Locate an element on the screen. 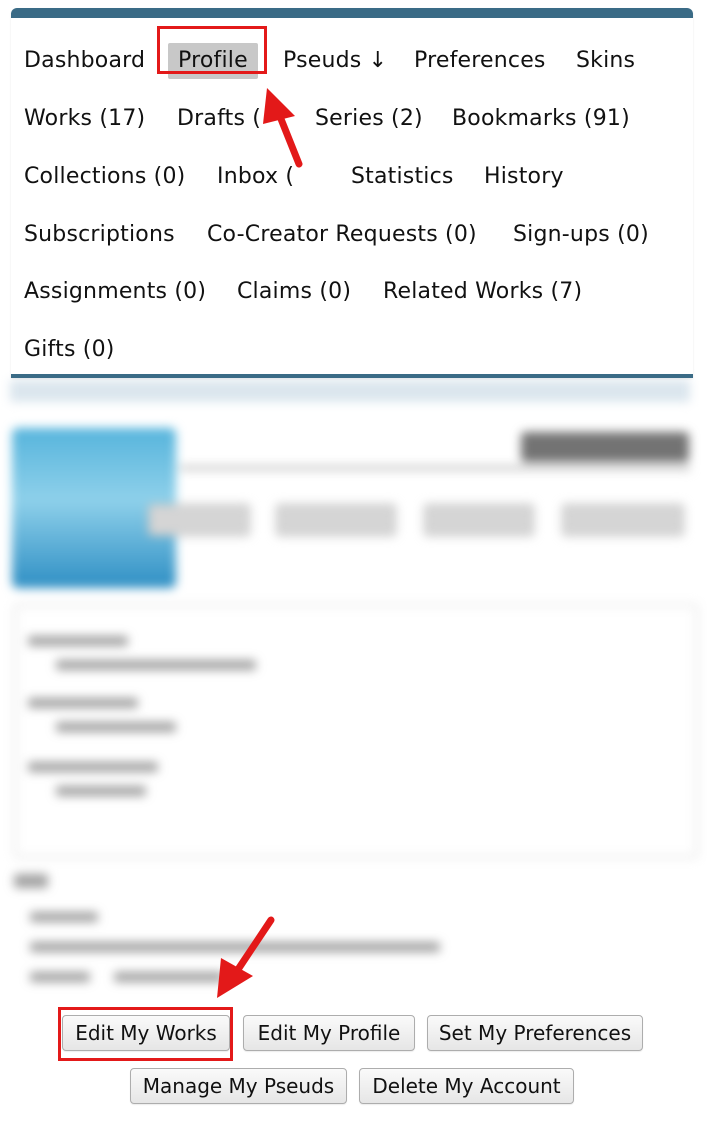  nav-item-history: History is located at coordinates (524, 177).